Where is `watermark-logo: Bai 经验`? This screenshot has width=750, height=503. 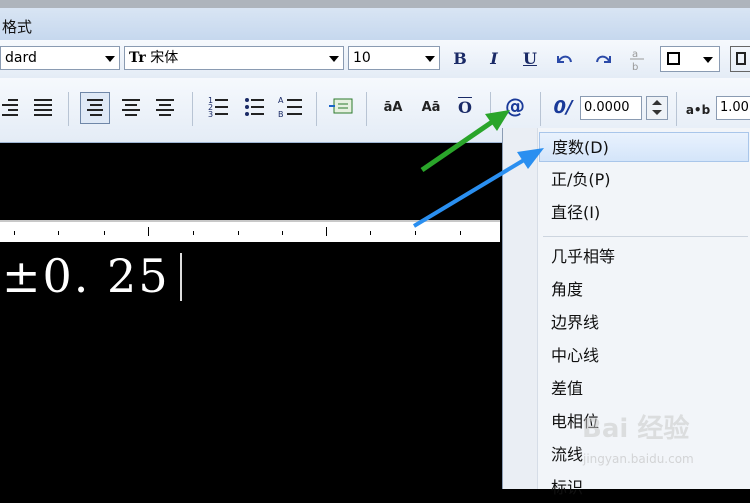
watermark-logo: Bai 经验 is located at coordinates (636, 429).